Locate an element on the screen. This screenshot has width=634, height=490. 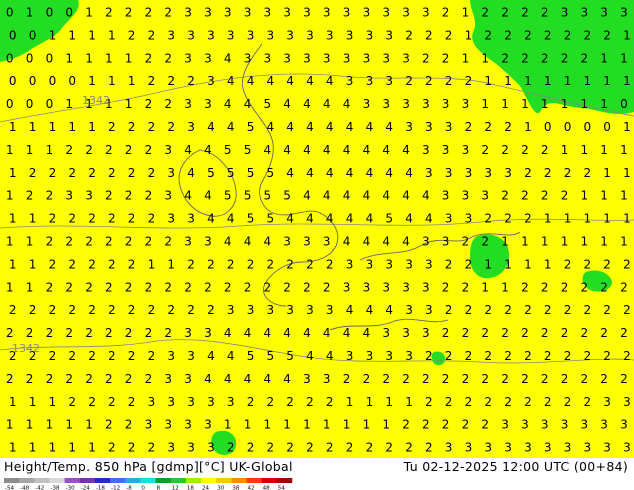
colorbar-tick-label: 38 is located at coordinates (235, 488).